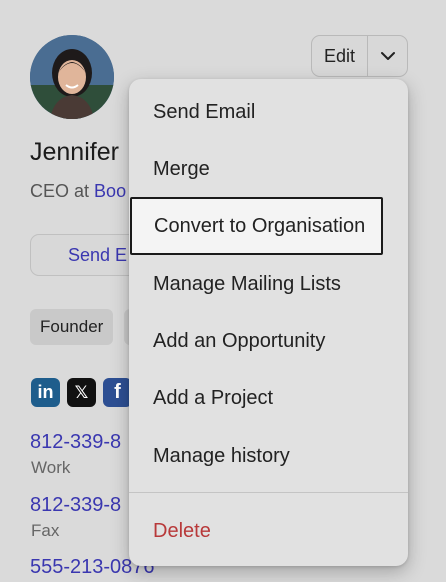  I want to click on contact-name: Jennifer, so click(74, 152).